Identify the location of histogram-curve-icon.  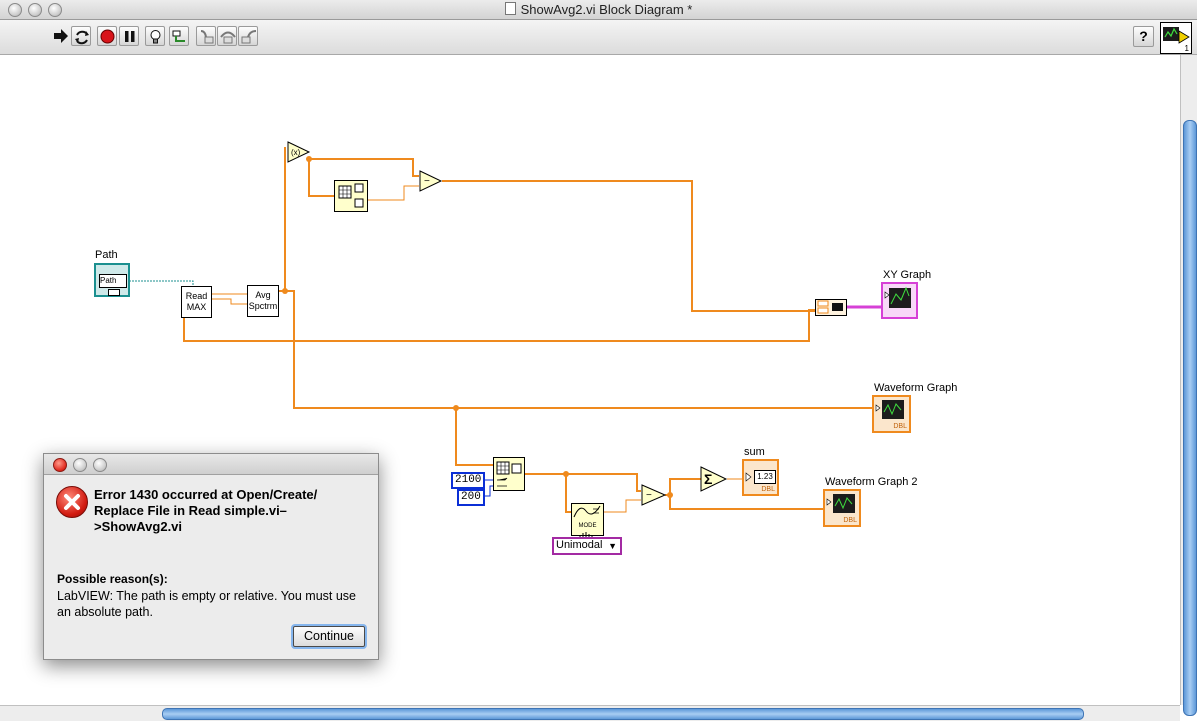
(587, 511).